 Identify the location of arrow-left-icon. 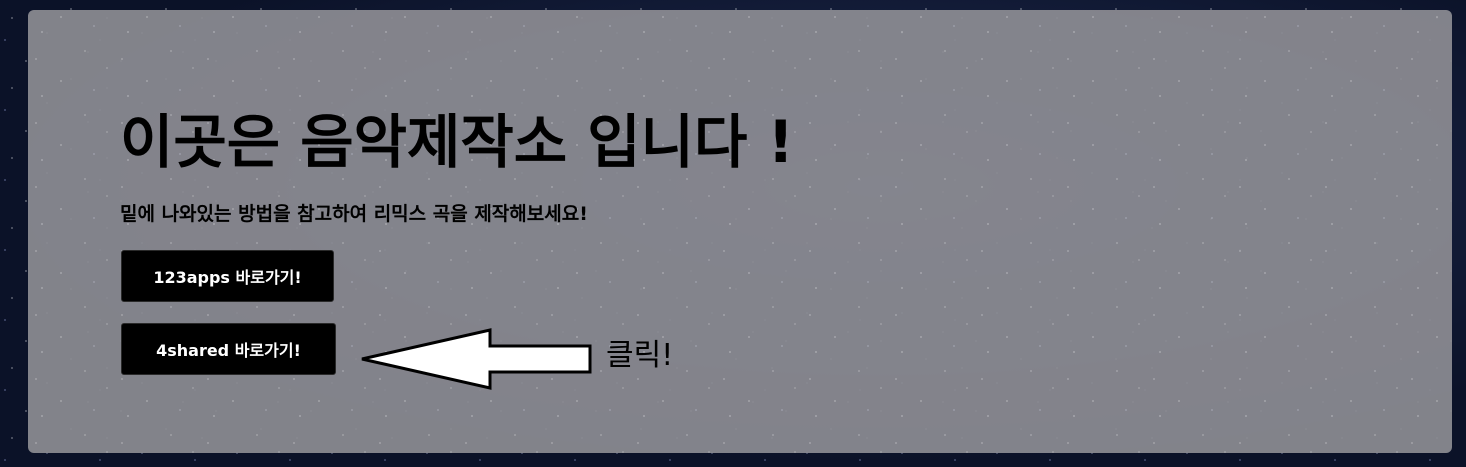
(476, 359).